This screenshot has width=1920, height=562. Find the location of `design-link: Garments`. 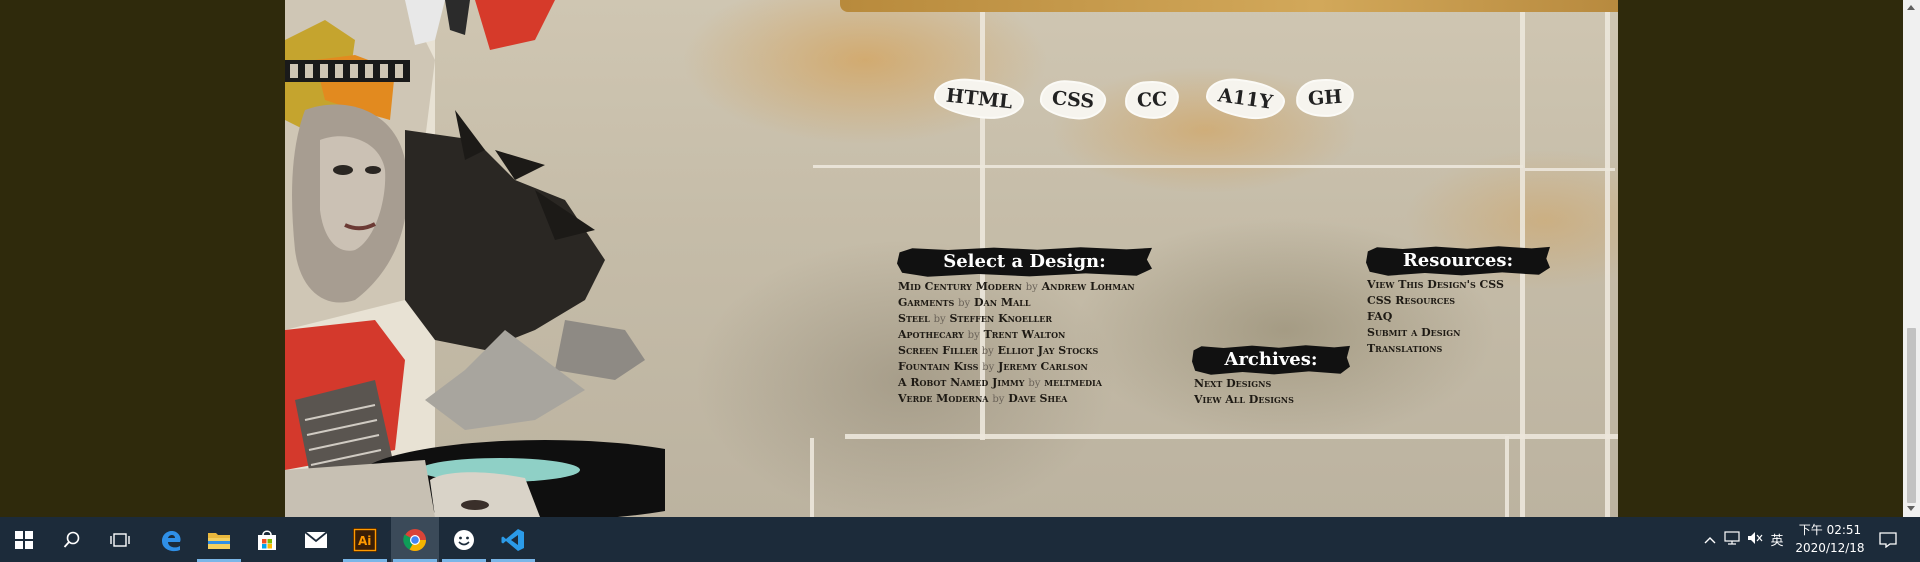

design-link: Garments is located at coordinates (926, 302).